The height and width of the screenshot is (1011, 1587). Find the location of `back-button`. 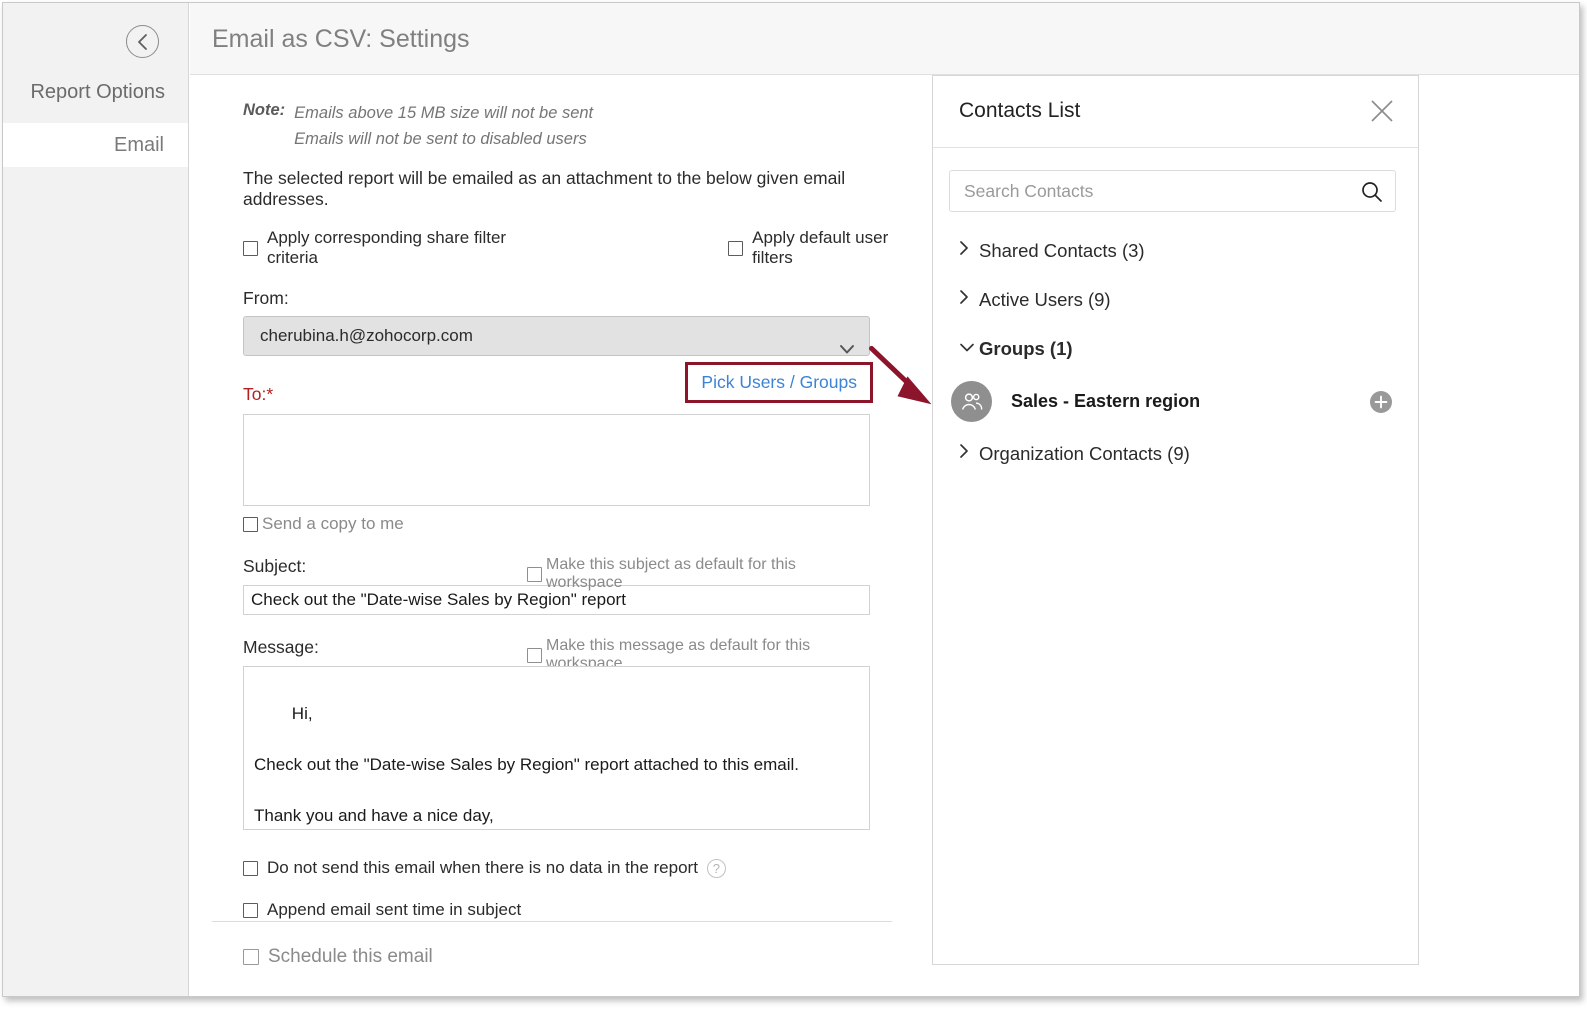

back-button is located at coordinates (142, 41).